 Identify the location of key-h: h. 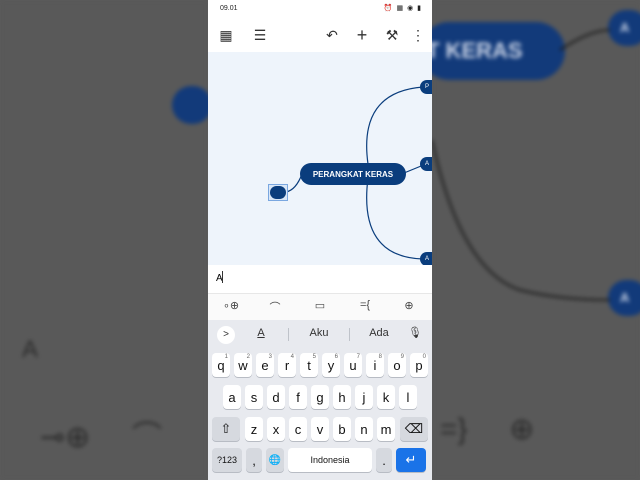
(342, 397).